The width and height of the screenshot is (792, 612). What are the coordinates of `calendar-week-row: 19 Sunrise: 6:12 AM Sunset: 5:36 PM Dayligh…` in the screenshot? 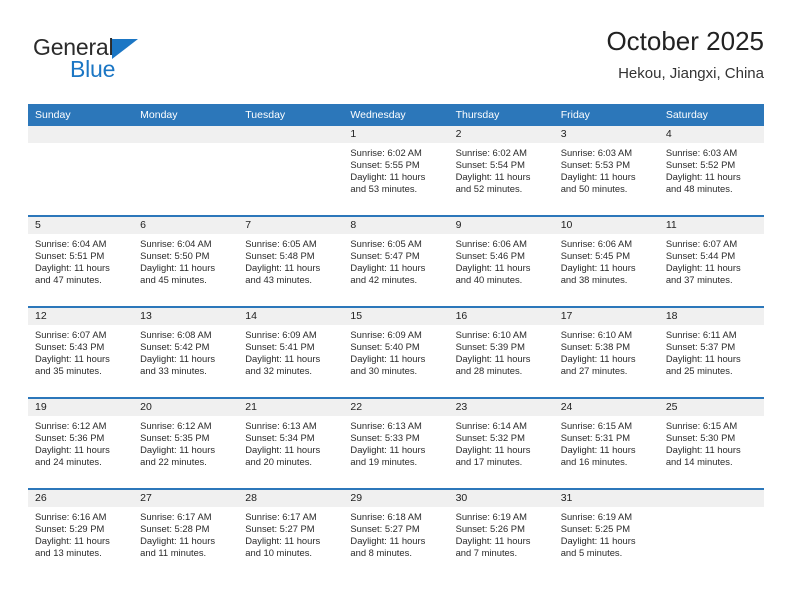 It's located at (396, 443).